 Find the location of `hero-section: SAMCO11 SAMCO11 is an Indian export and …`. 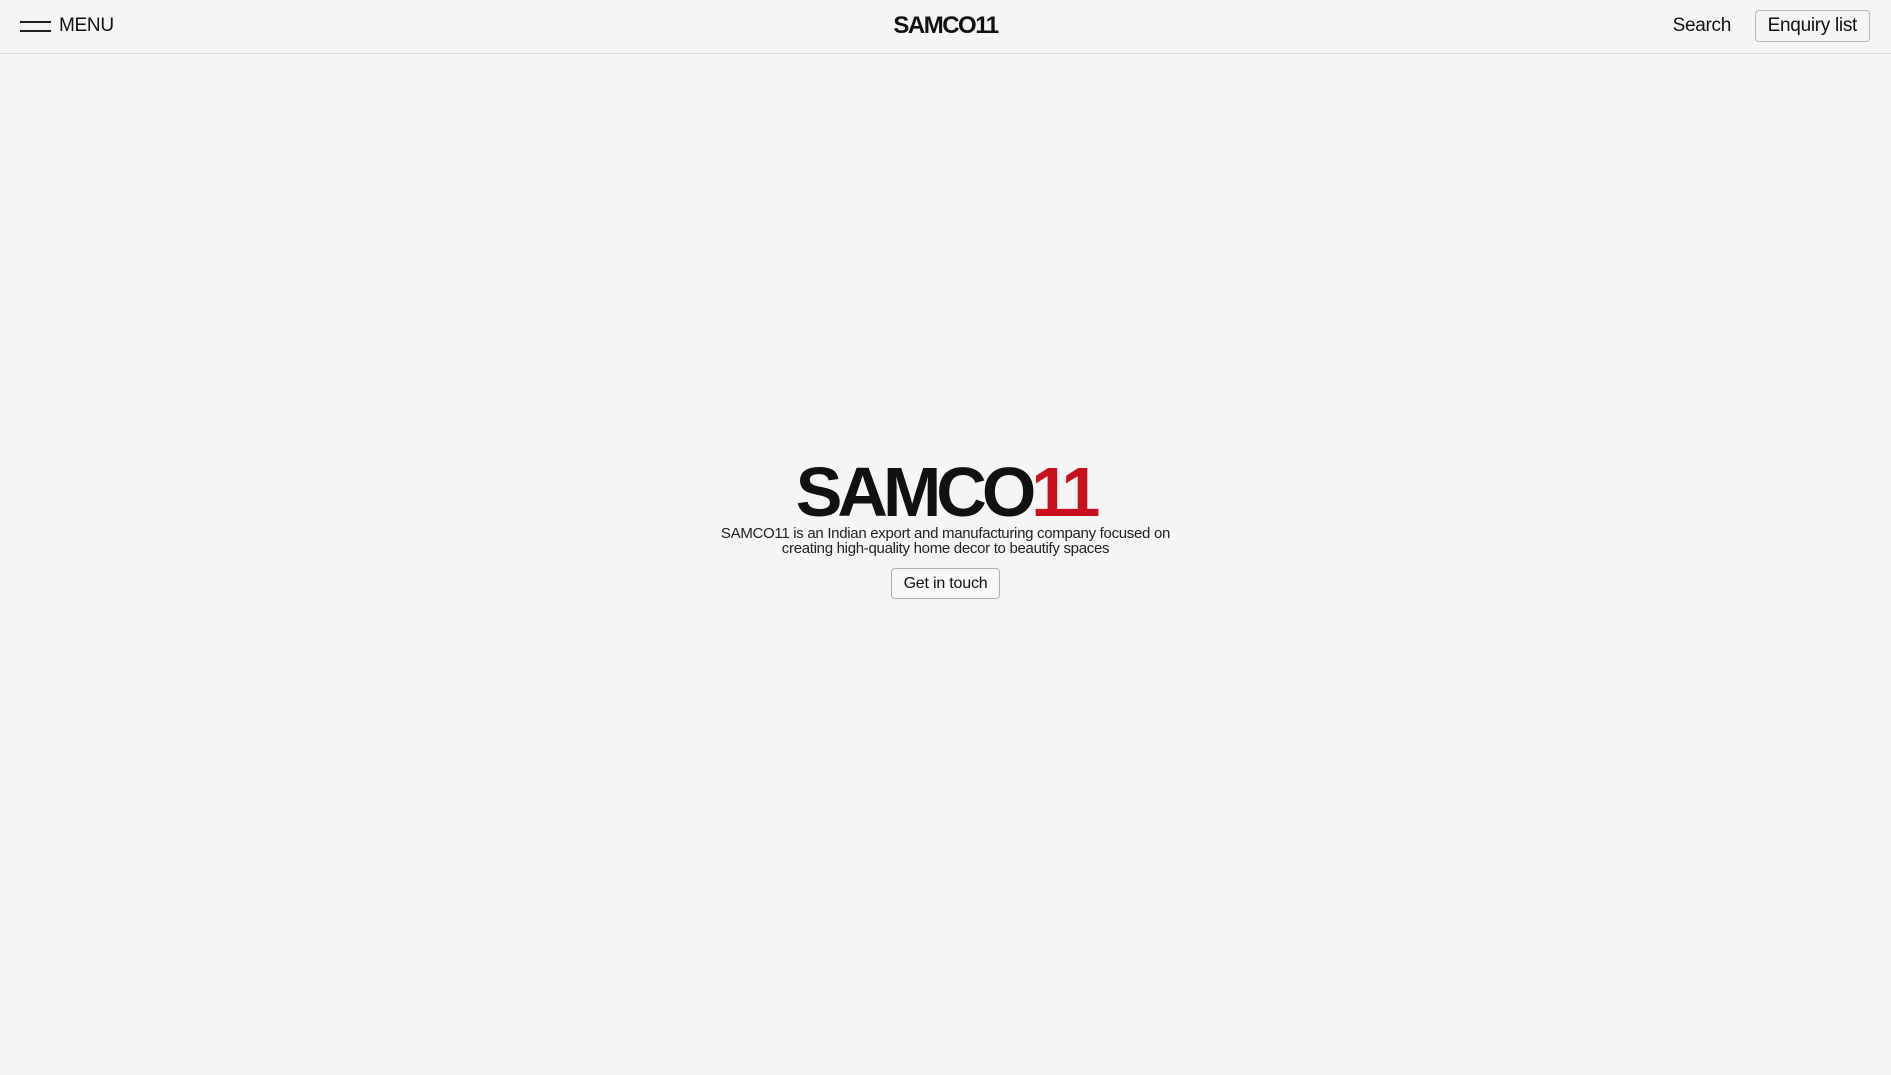

hero-section: SAMCO11 SAMCO11 is an Indian export and … is located at coordinates (945, 528).